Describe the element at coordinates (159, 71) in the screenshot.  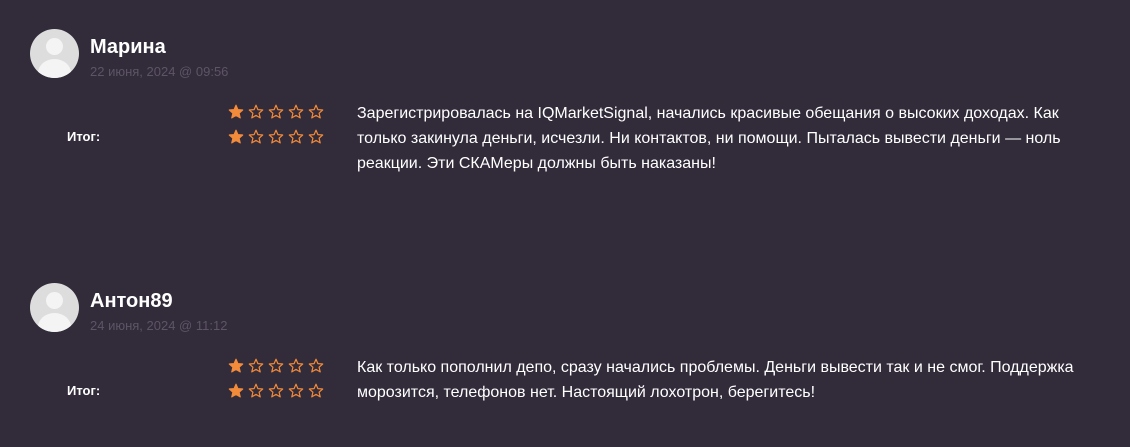
I see `review-date: 22 июня, 2024 @ 09:56` at that location.